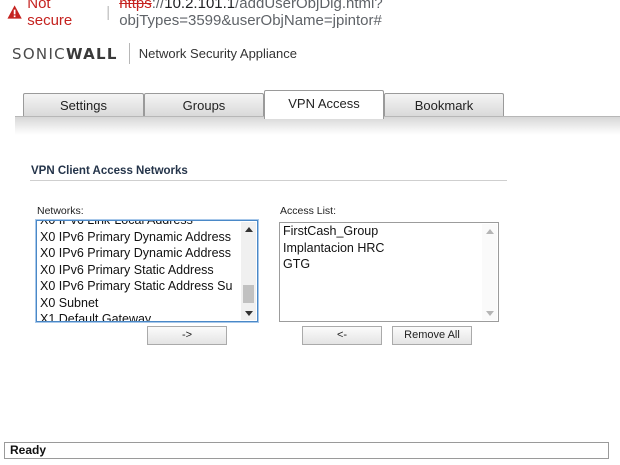 This screenshot has height=465, width=620. Describe the element at coordinates (306, 450) in the screenshot. I see `status-bar: Ready` at that location.